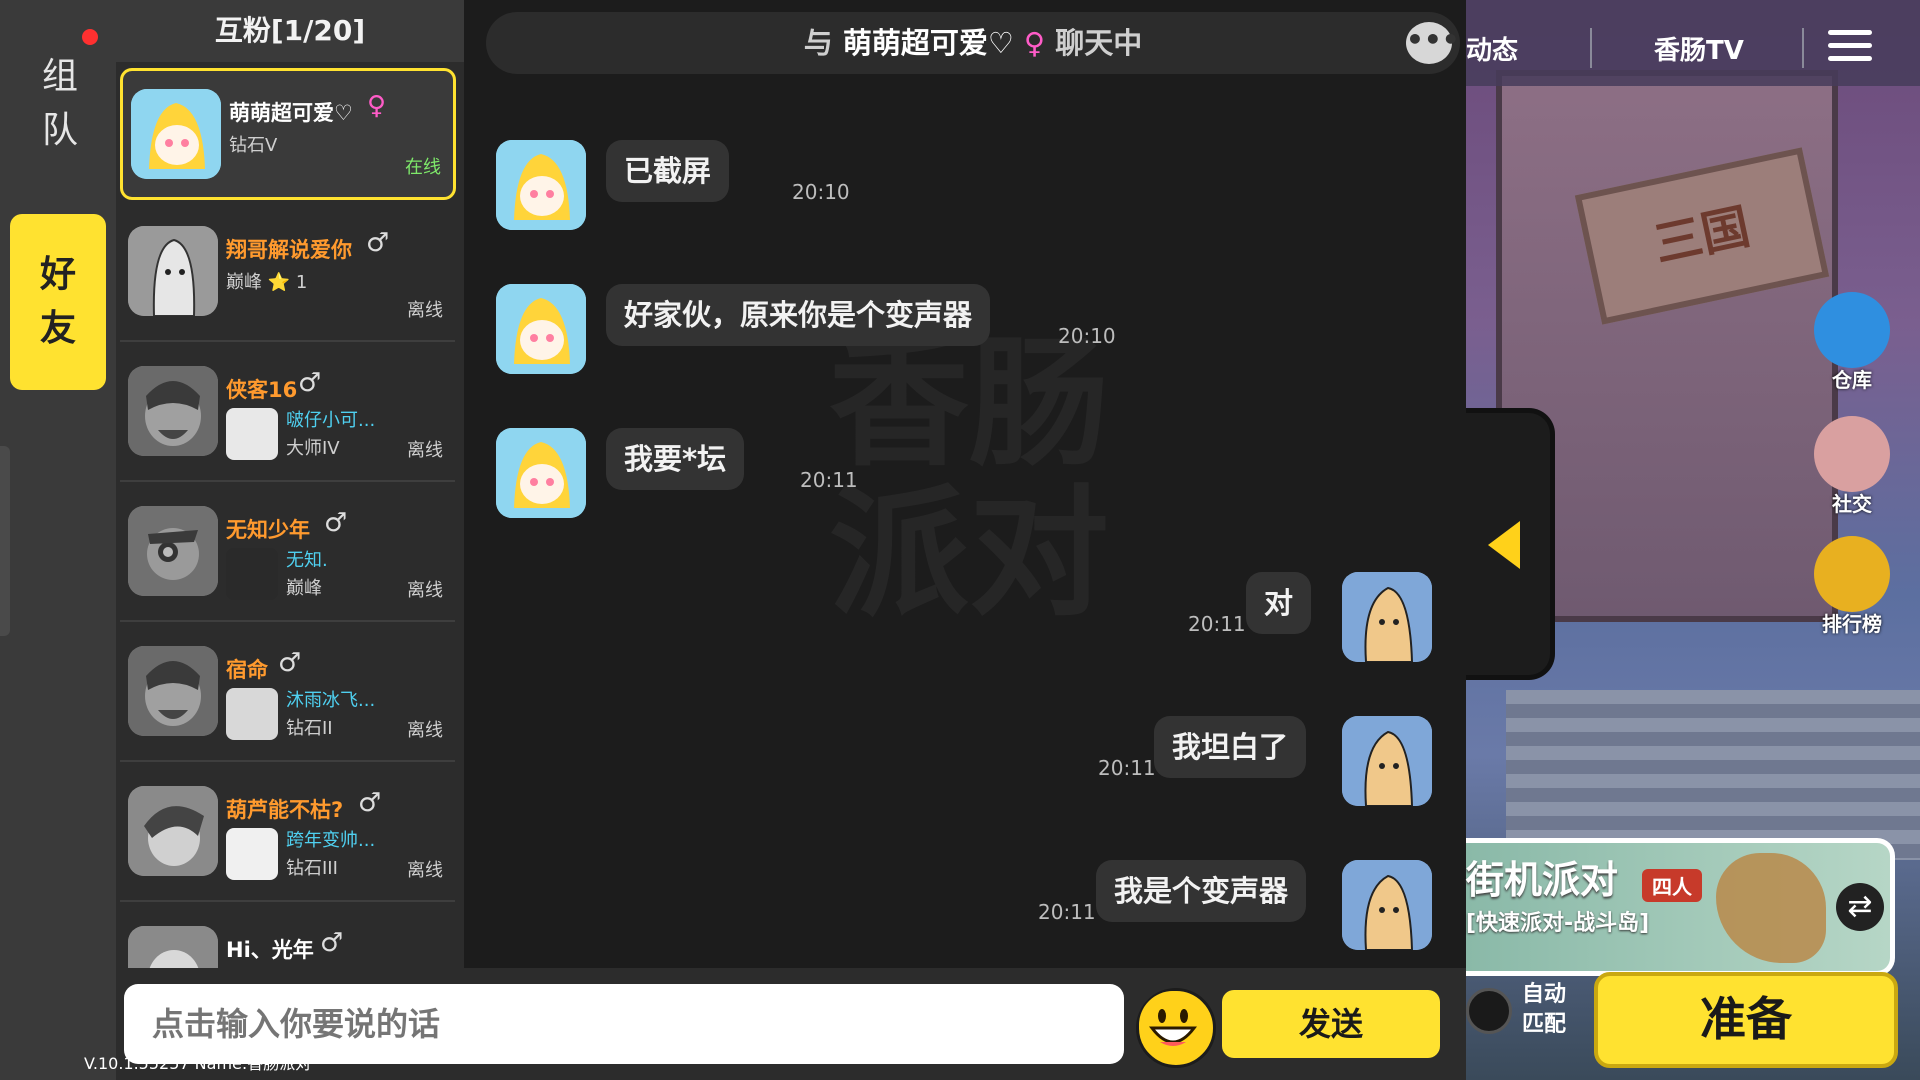 This screenshot has height=1080, width=1920. Describe the element at coordinates (5, 541) in the screenshot. I see `rail-scroll-handle` at that location.